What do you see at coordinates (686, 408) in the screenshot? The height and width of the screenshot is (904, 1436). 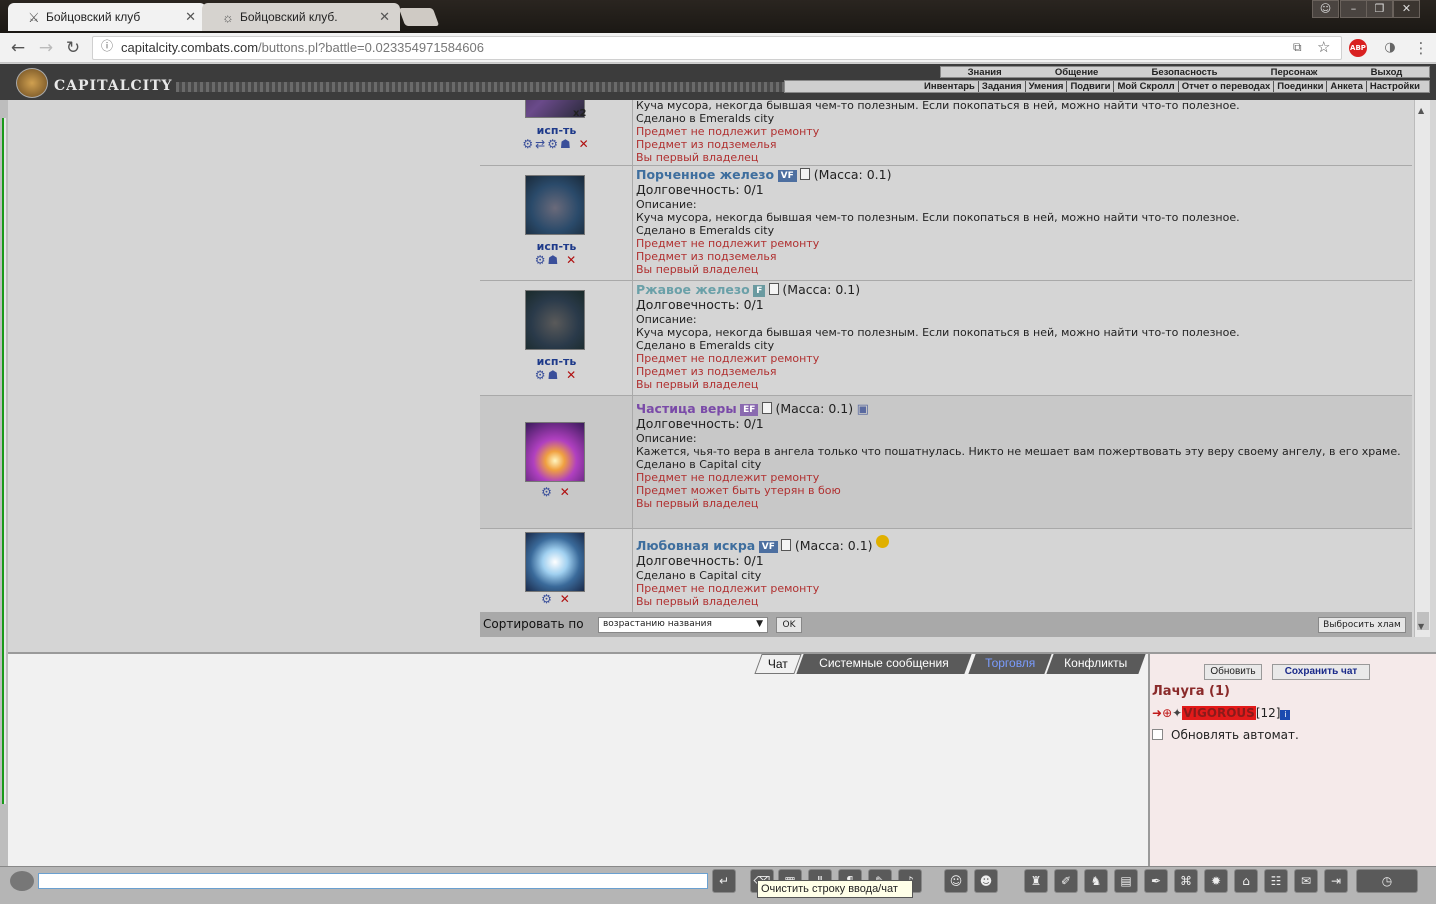 I see `item-name: Частица веры` at bounding box center [686, 408].